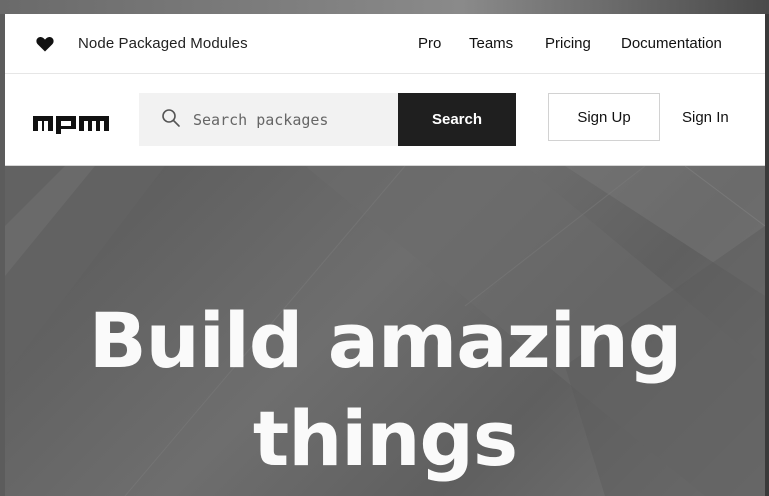 The image size is (769, 496). Describe the element at coordinates (71, 123) in the screenshot. I see `npm-logo` at that location.